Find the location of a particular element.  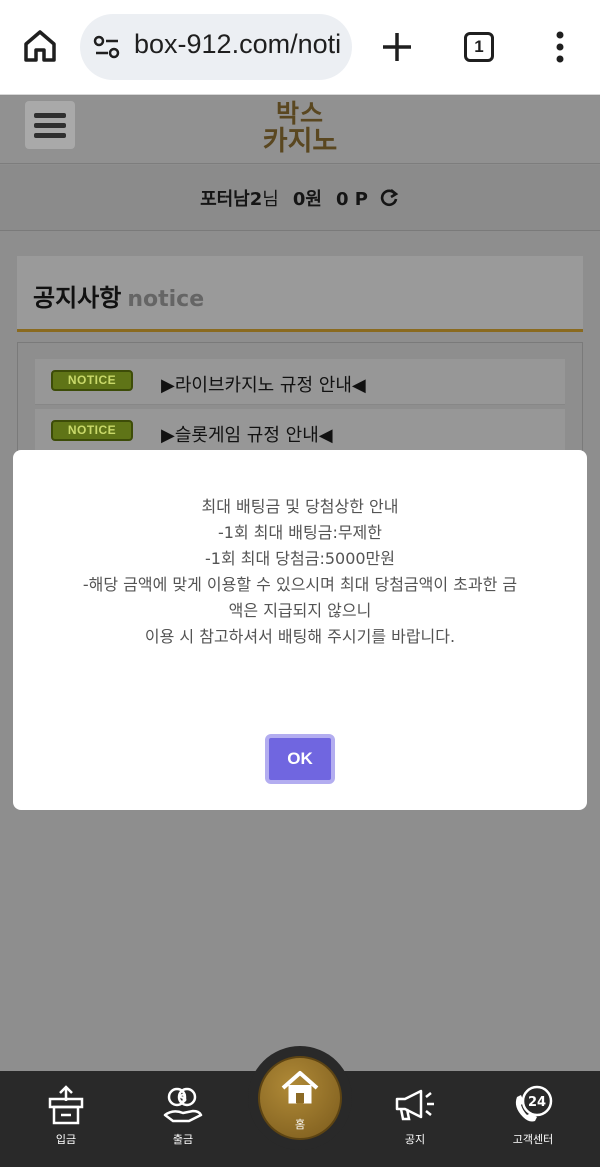

nav-notice: 공지 is located at coordinates (415, 1115).